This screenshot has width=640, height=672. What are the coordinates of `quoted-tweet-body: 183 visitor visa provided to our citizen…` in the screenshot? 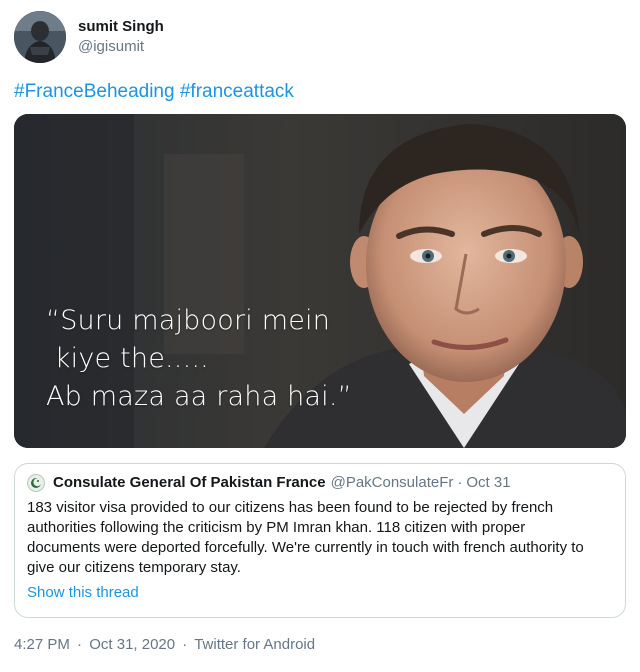 It's located at (305, 537).